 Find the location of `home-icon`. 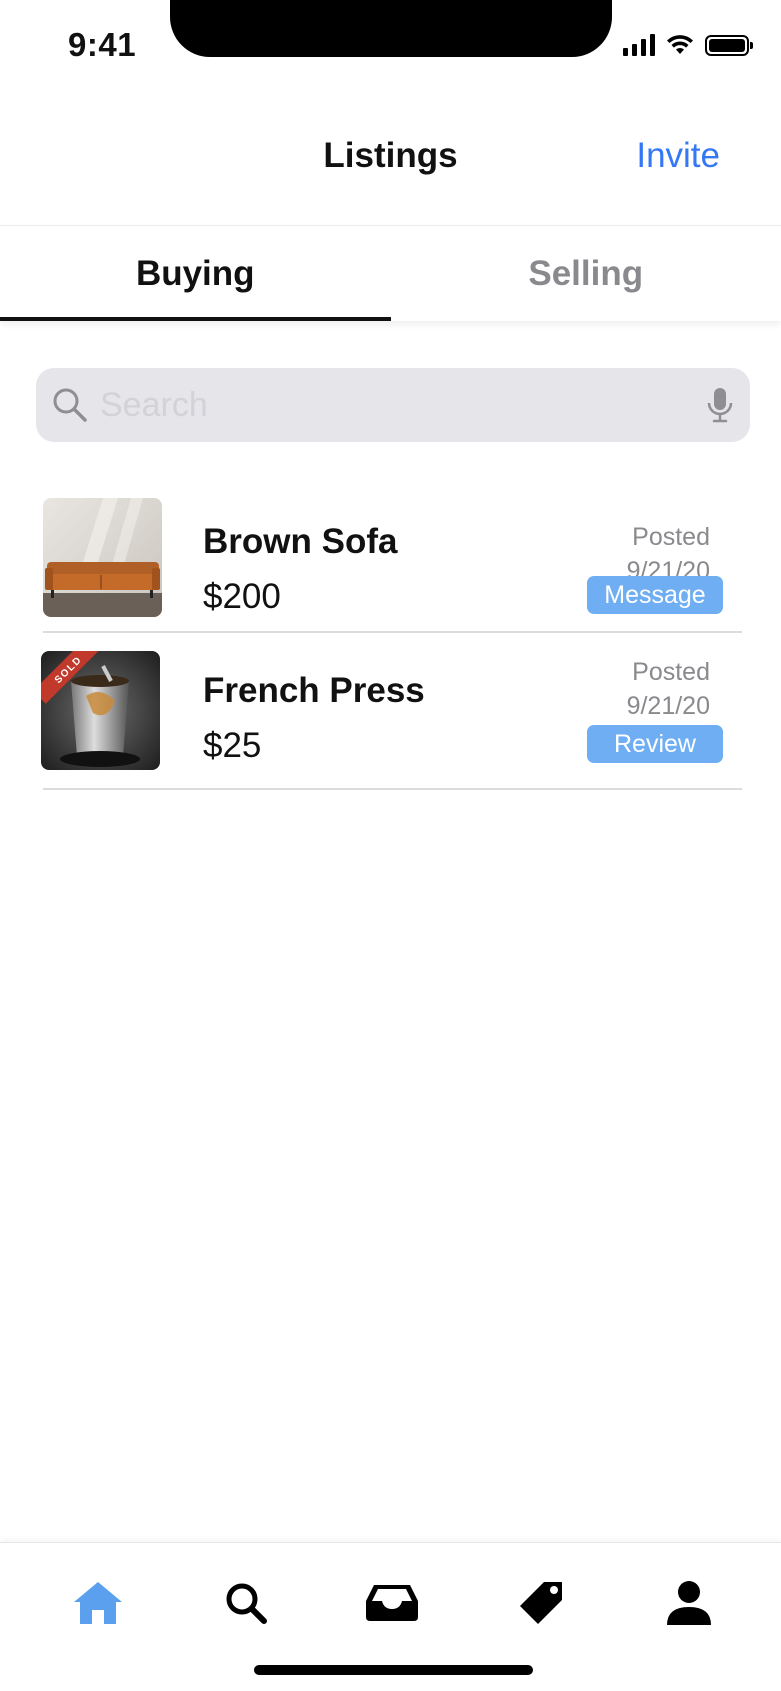

home-icon is located at coordinates (98, 1603).